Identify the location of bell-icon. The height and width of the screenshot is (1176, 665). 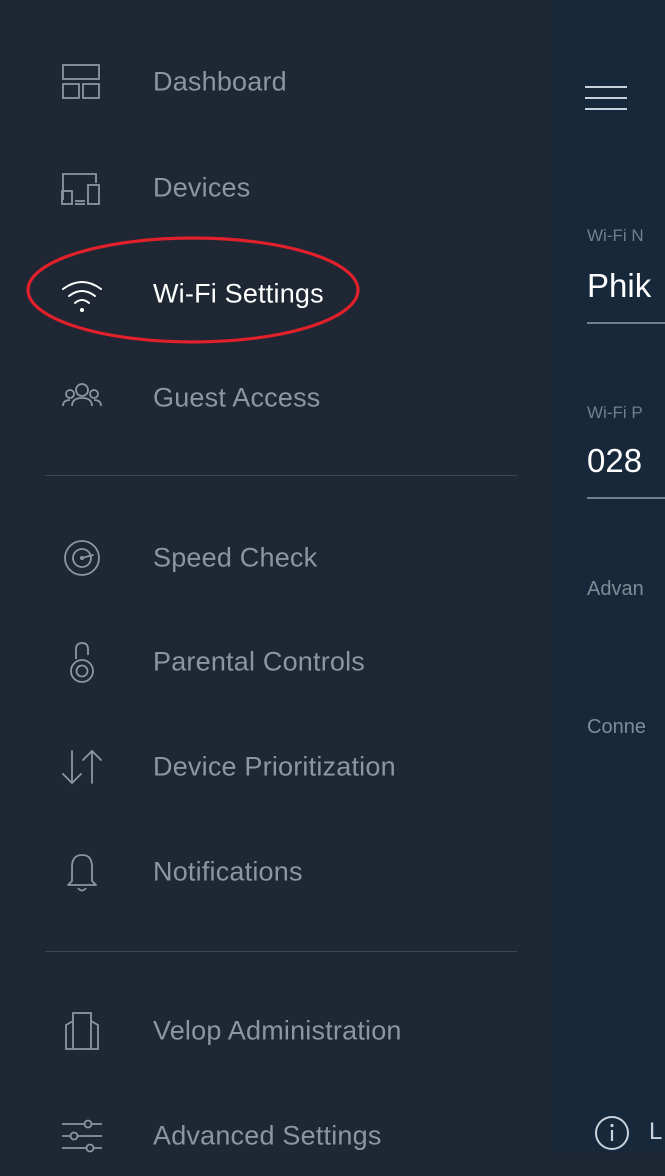
(82, 872).